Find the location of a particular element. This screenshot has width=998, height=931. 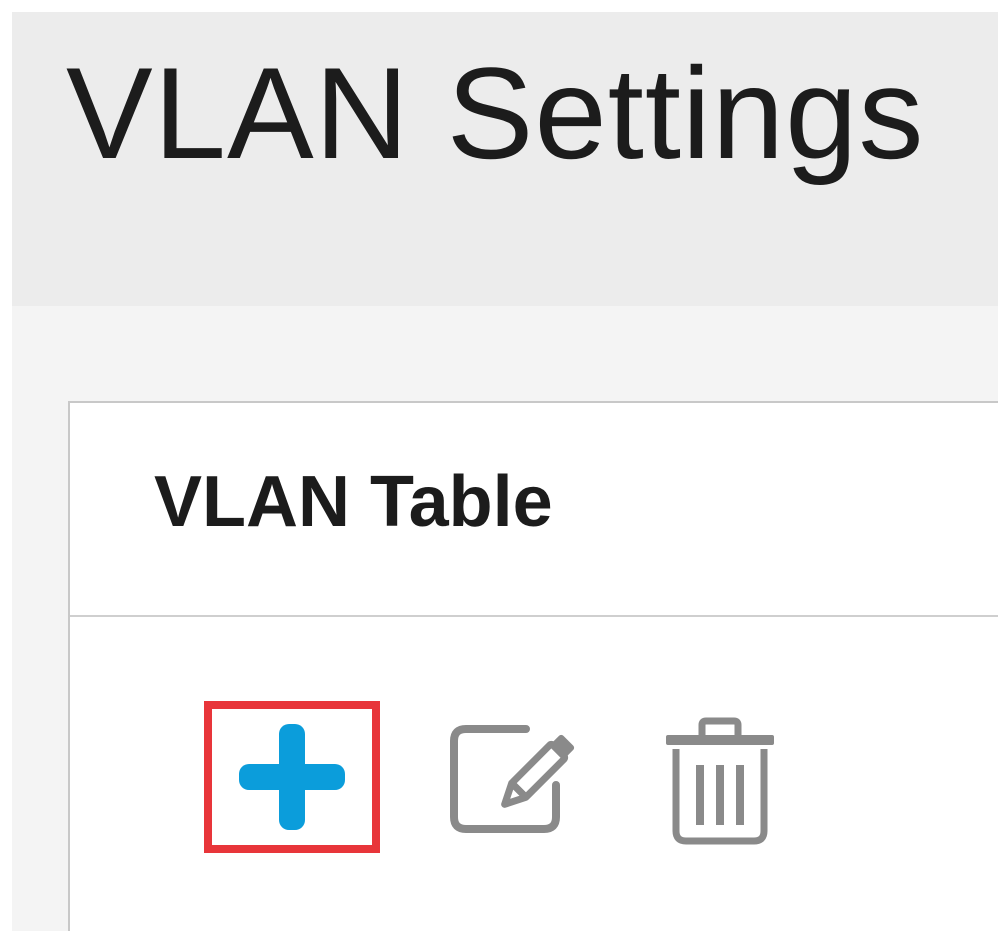

add-vlan-button is located at coordinates (292, 777).